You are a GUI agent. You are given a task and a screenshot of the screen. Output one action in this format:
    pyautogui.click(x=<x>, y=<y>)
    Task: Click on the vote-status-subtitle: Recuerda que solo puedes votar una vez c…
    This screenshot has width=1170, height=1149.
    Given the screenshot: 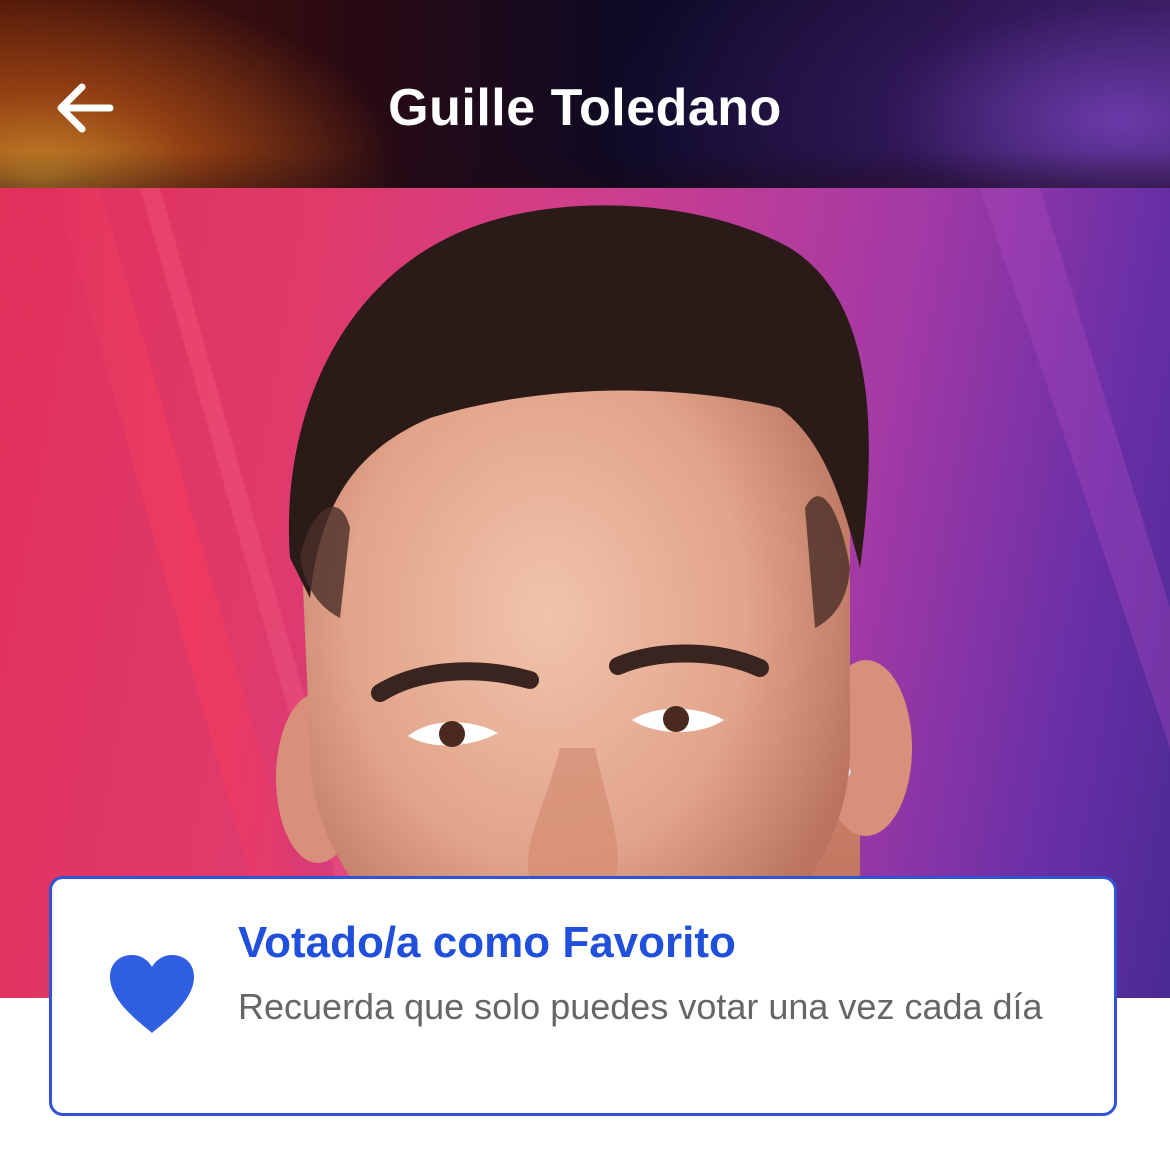 What is the action you would take?
    pyautogui.click(x=640, y=1006)
    